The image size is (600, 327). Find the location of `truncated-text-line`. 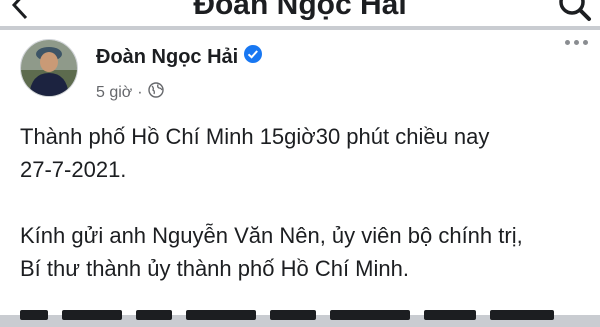

truncated-text-line is located at coordinates (300, 317).